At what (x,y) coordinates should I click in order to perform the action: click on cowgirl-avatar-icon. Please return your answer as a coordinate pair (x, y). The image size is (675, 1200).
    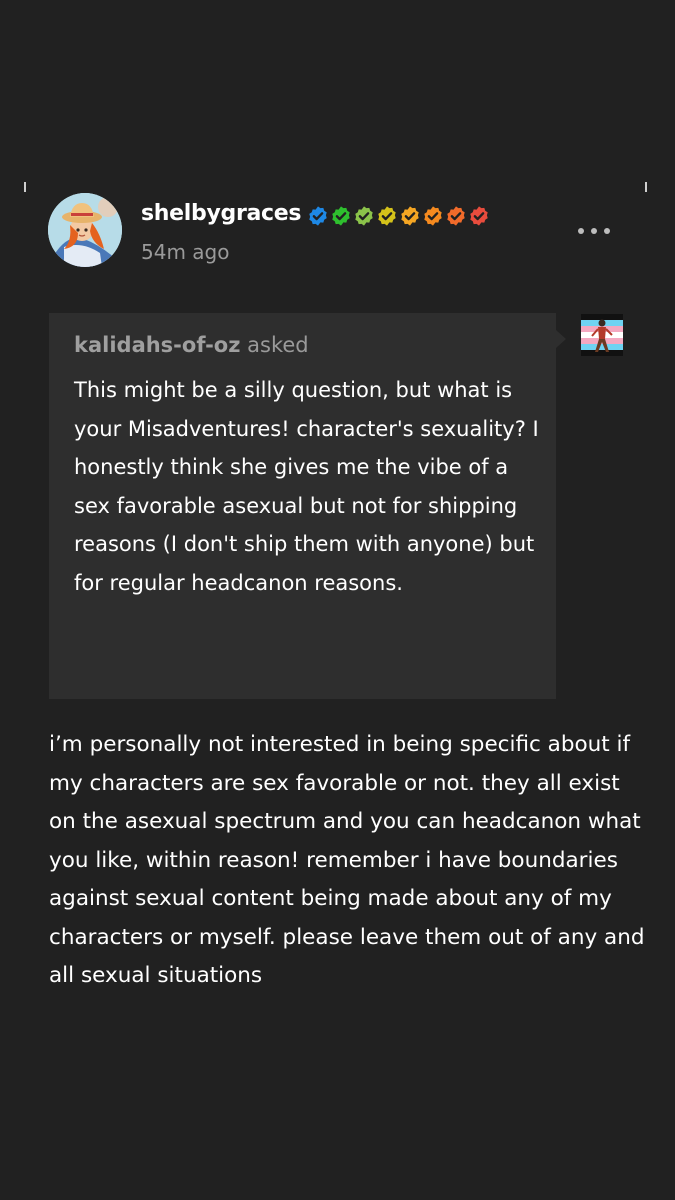
    Looking at the image, I should click on (85, 230).